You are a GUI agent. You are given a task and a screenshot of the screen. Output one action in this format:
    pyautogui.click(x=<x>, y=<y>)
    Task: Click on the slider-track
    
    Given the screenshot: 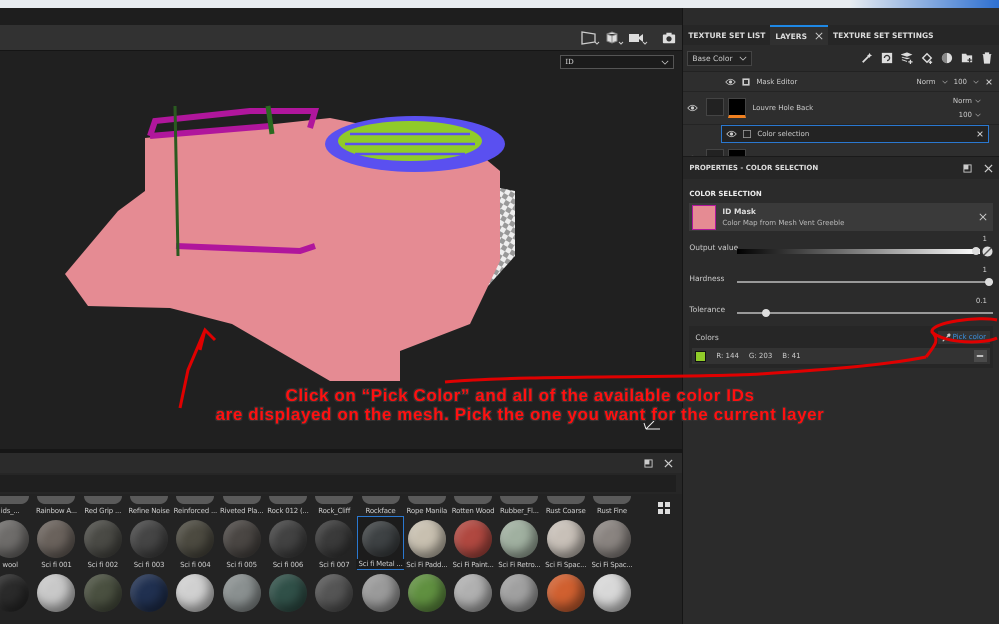 What is the action you would take?
    pyautogui.click(x=858, y=251)
    